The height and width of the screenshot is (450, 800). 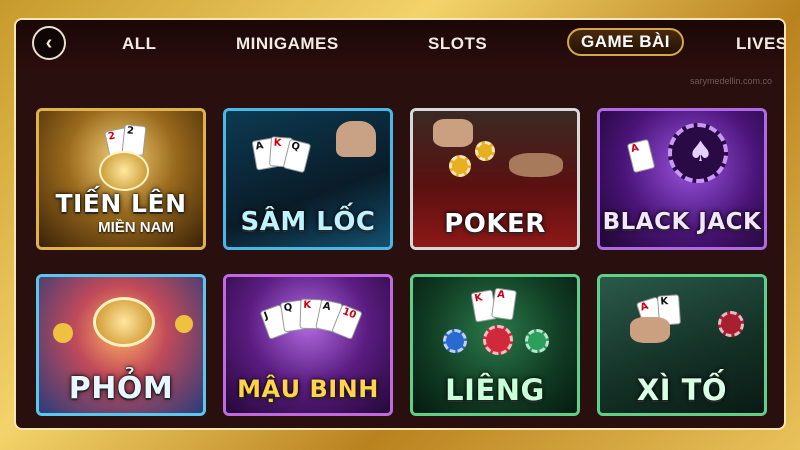 What do you see at coordinates (139, 44) in the screenshot?
I see `tab-all: ALL` at bounding box center [139, 44].